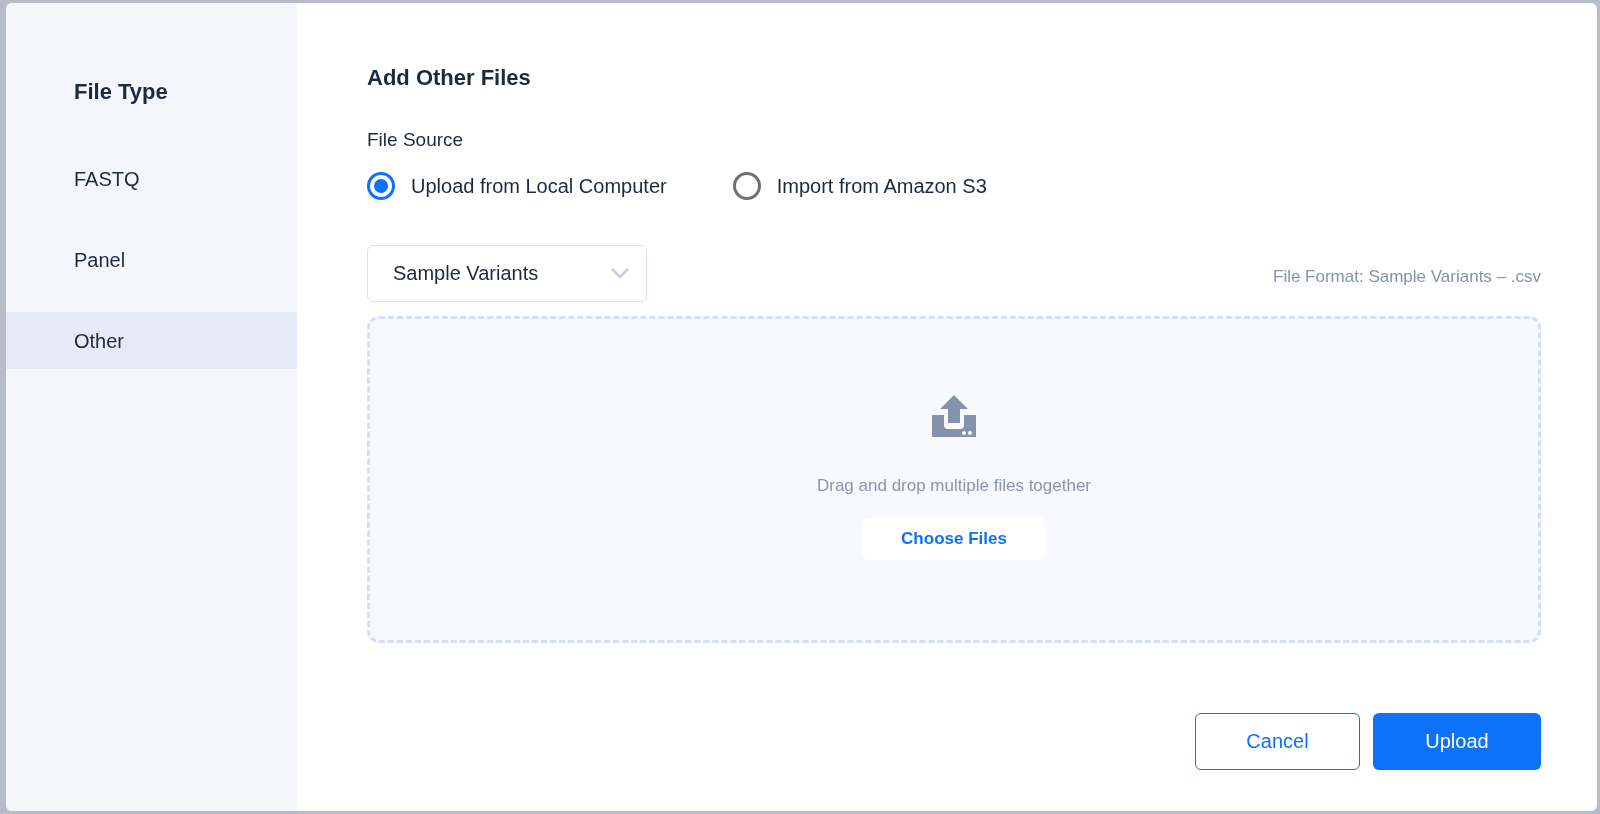 The width and height of the screenshot is (1600, 814). What do you see at coordinates (416, 140) in the screenshot?
I see `file-source-label: File Source` at bounding box center [416, 140].